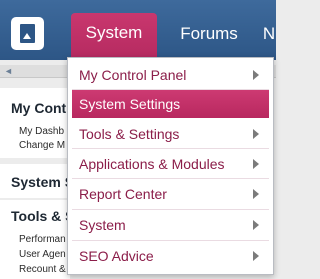 The image size is (320, 279). Describe the element at coordinates (114, 36) in the screenshot. I see `nav-tab-system: System` at that location.